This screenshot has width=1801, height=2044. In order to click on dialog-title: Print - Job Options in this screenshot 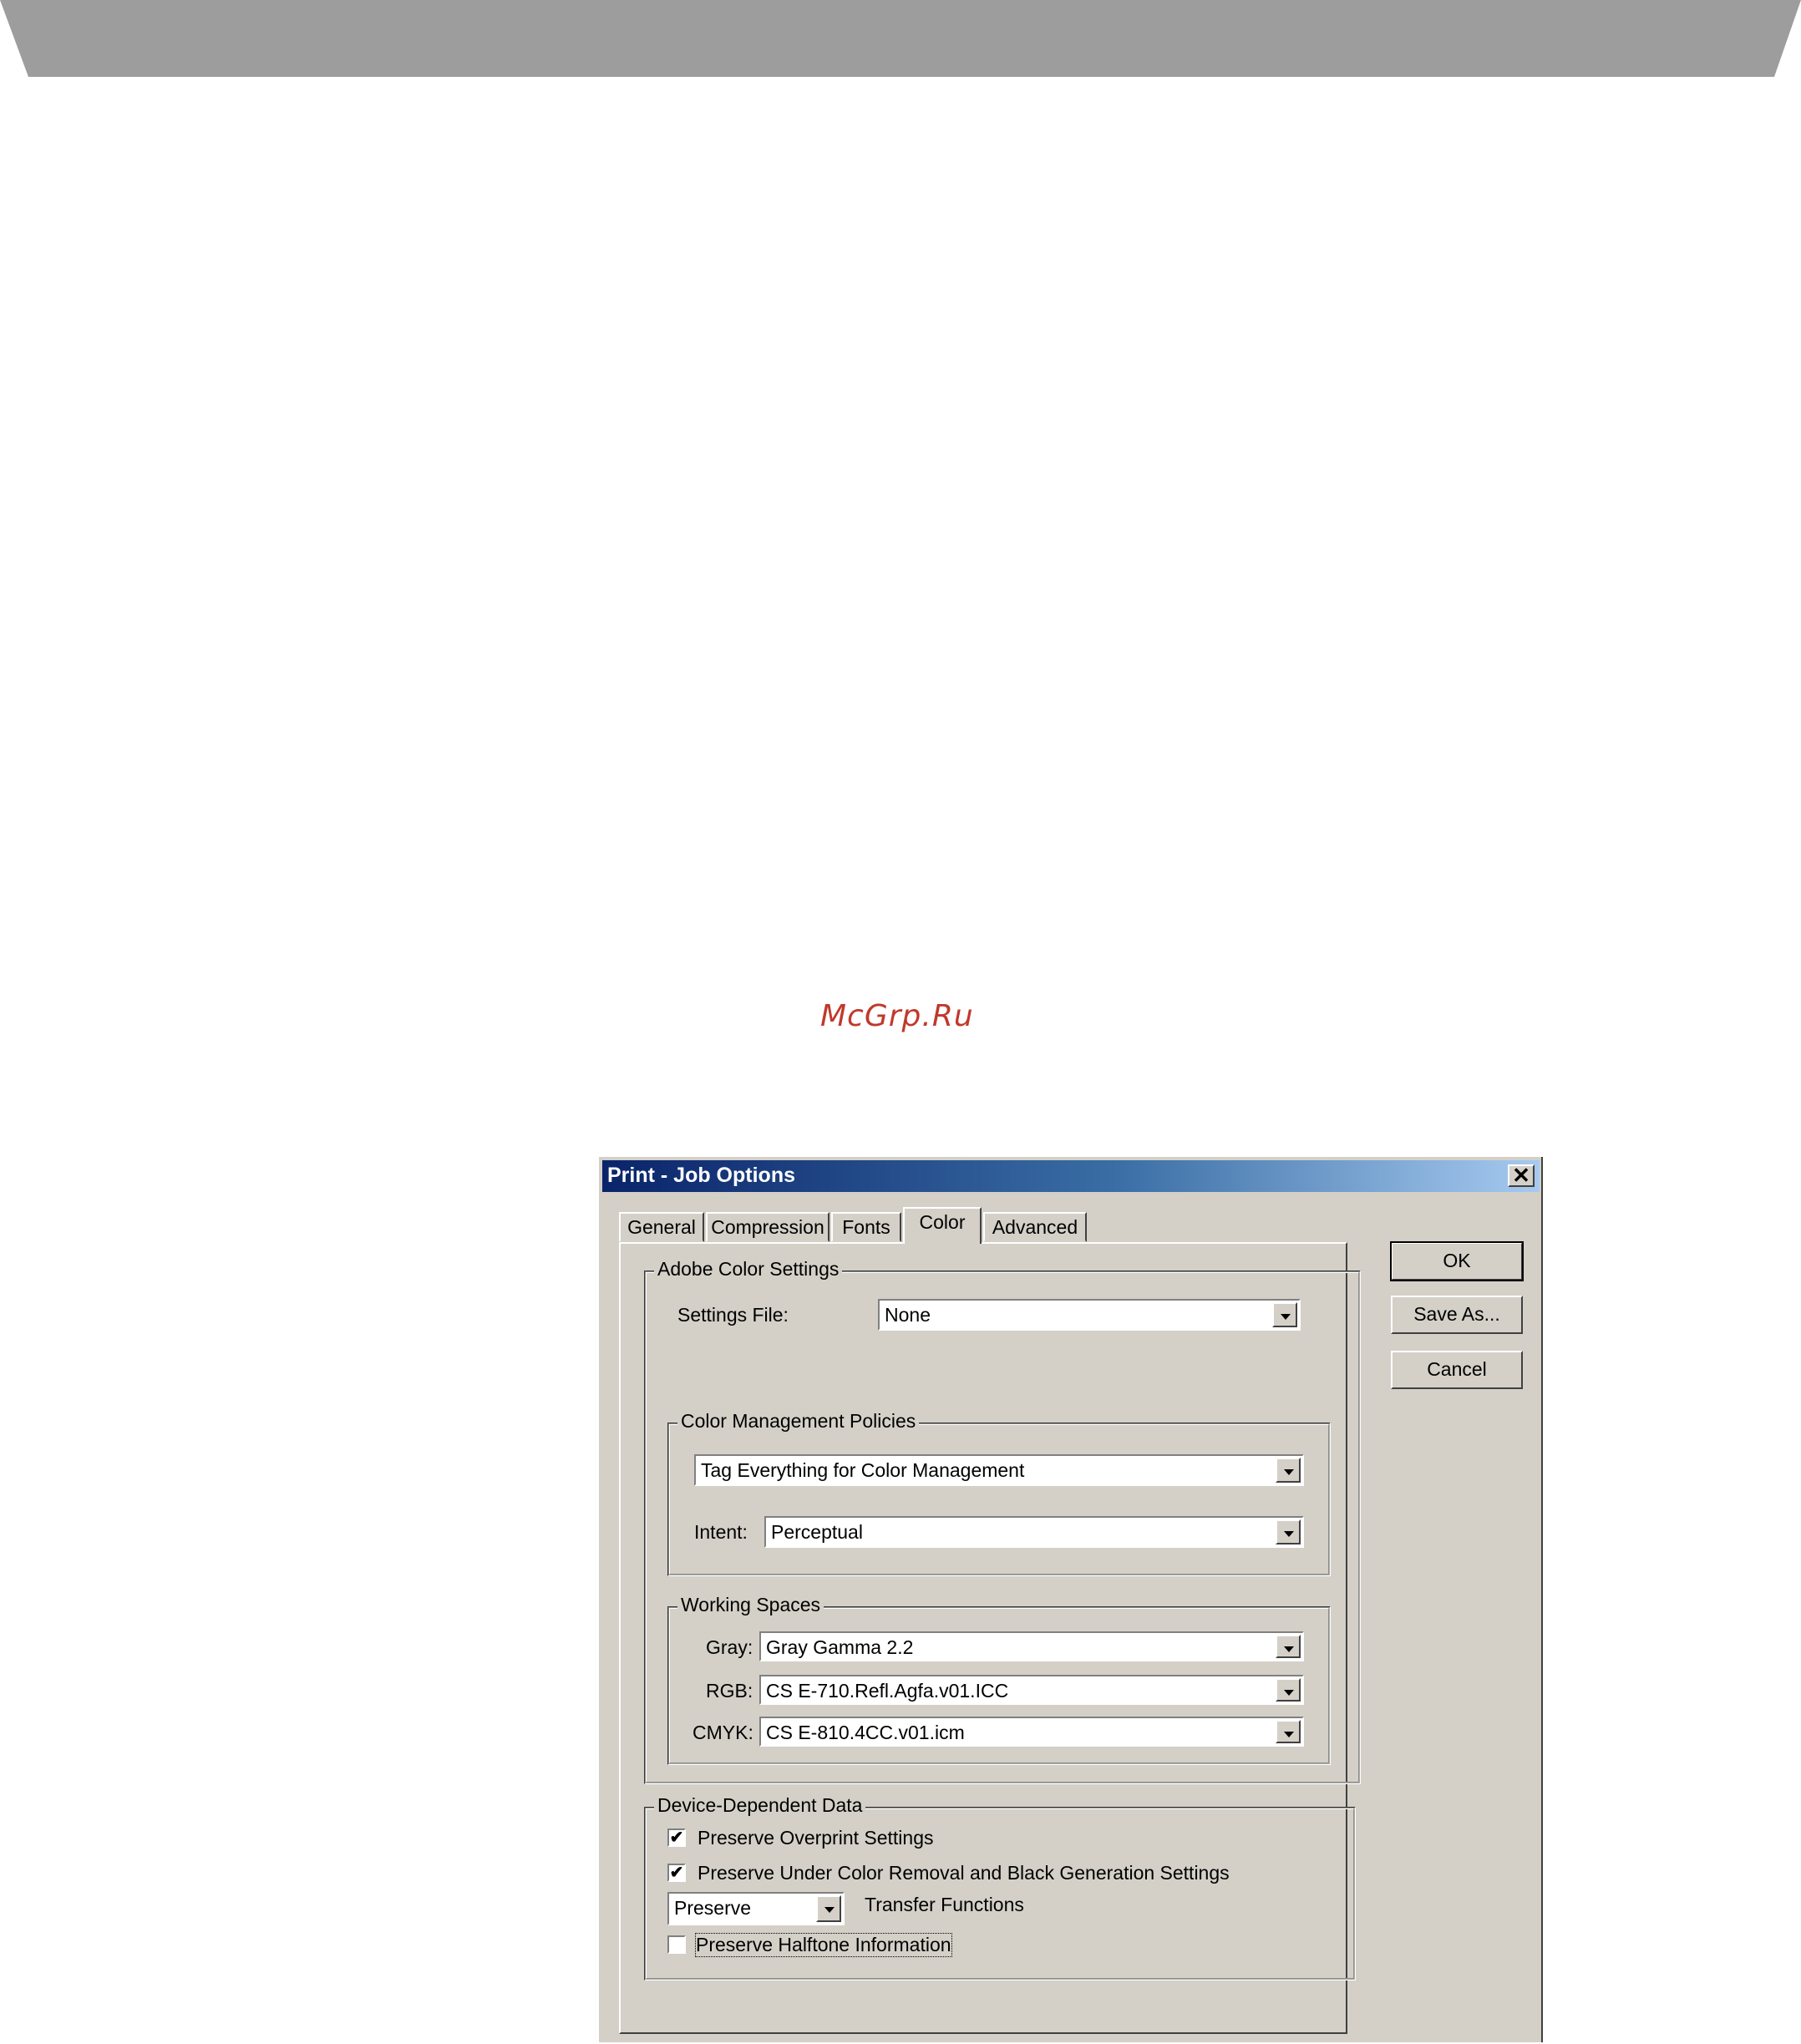, I will do `click(701, 1175)`.